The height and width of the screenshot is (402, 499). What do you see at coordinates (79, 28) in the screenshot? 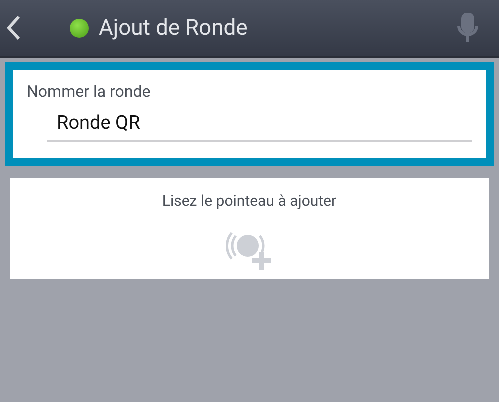
I see `status-dot-icon` at bounding box center [79, 28].